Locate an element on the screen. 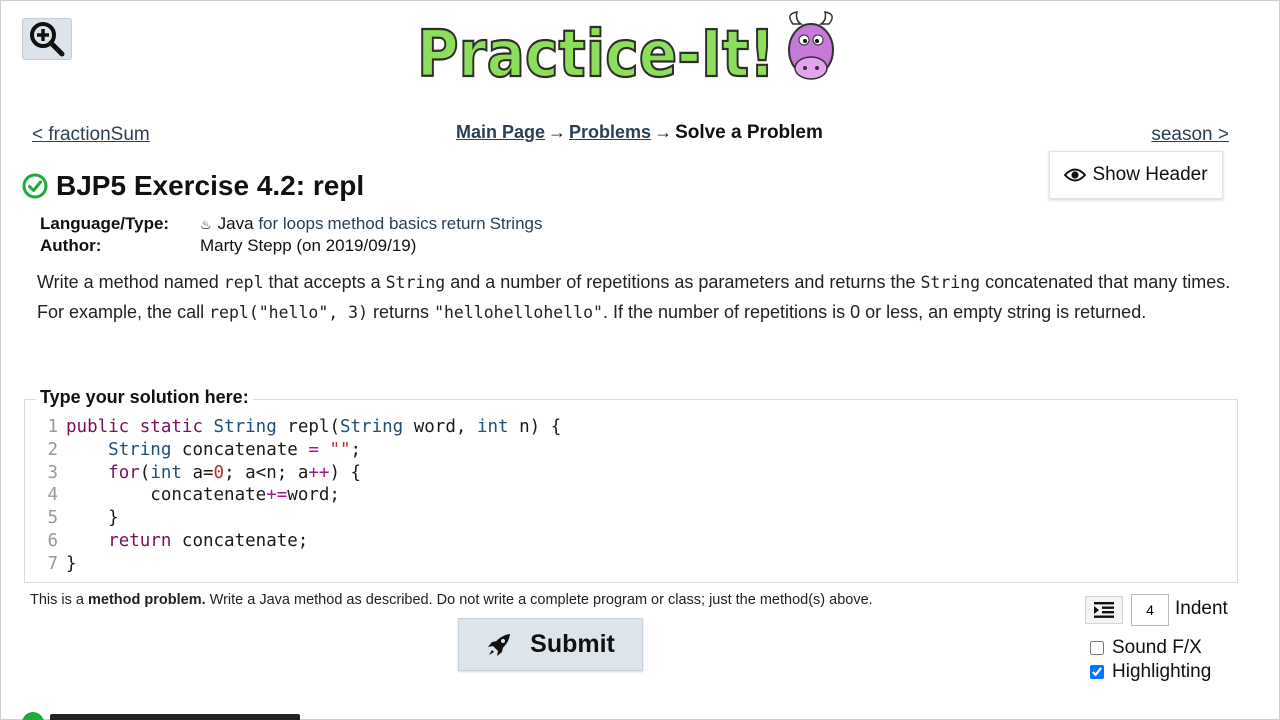  highlighting-option: Highlighting is located at coordinates (1150, 672).